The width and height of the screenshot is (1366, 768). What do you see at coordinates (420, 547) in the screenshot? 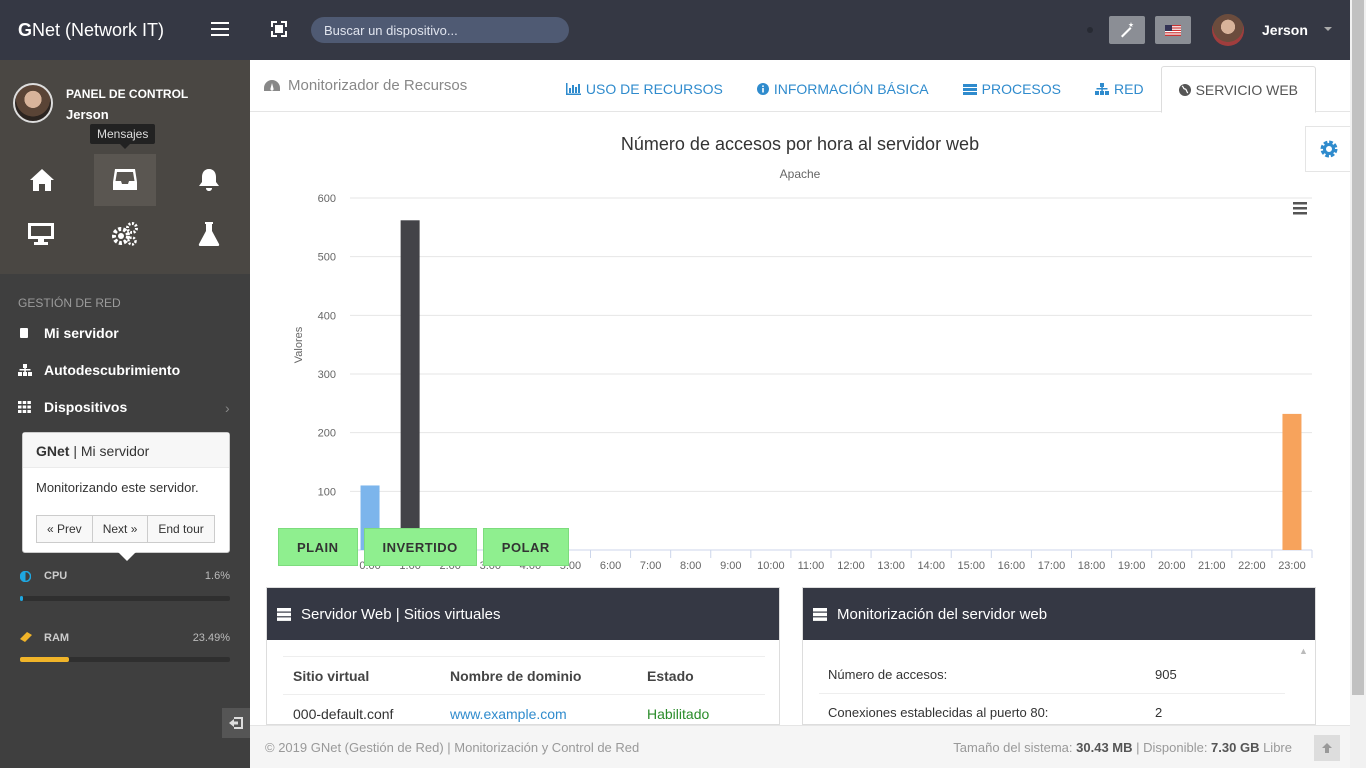
I see `invertido-button: INVERTIDO` at bounding box center [420, 547].